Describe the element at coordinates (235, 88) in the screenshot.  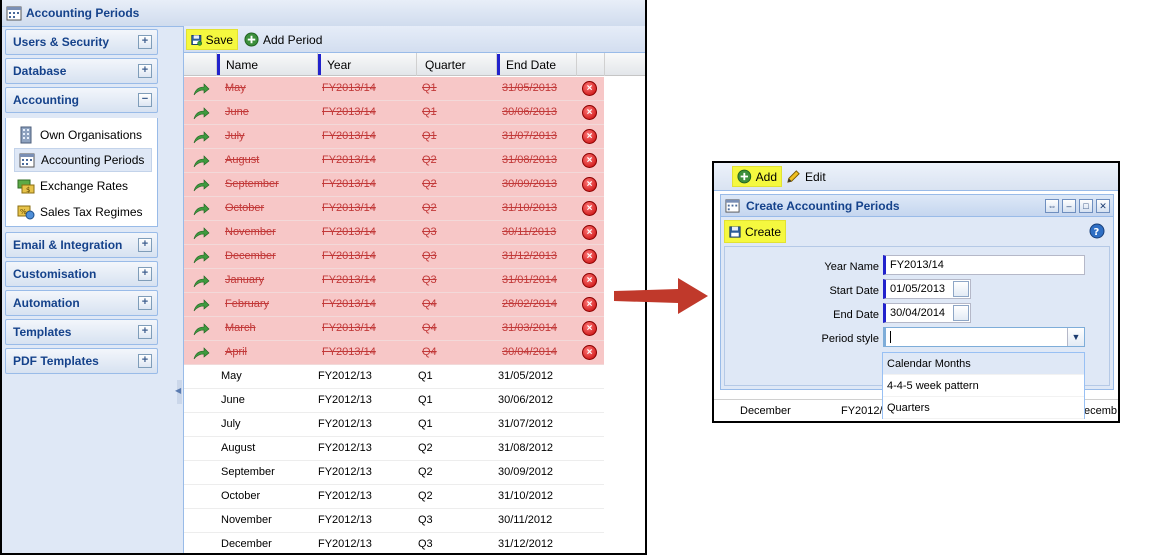
I see `table-cell: May` at that location.